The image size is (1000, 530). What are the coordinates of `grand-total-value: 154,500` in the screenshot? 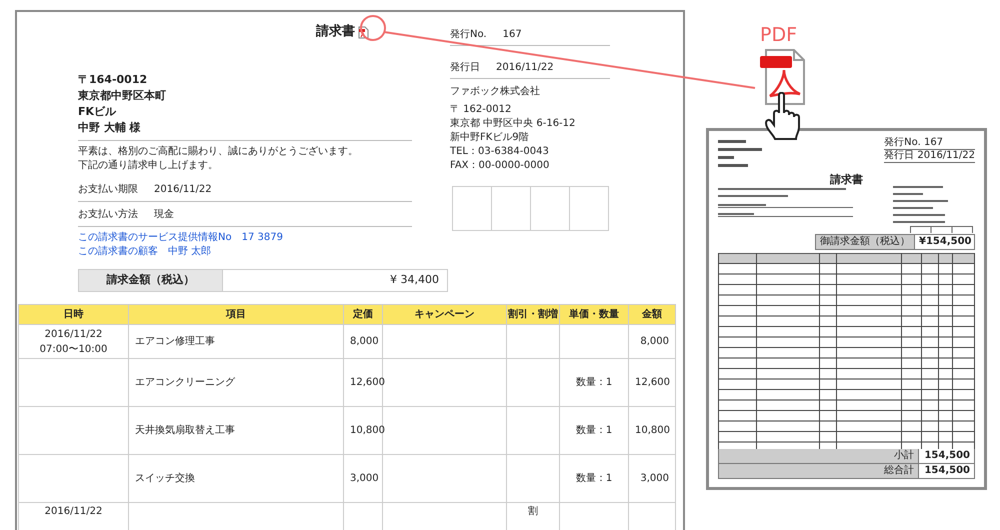 It's located at (946, 471).